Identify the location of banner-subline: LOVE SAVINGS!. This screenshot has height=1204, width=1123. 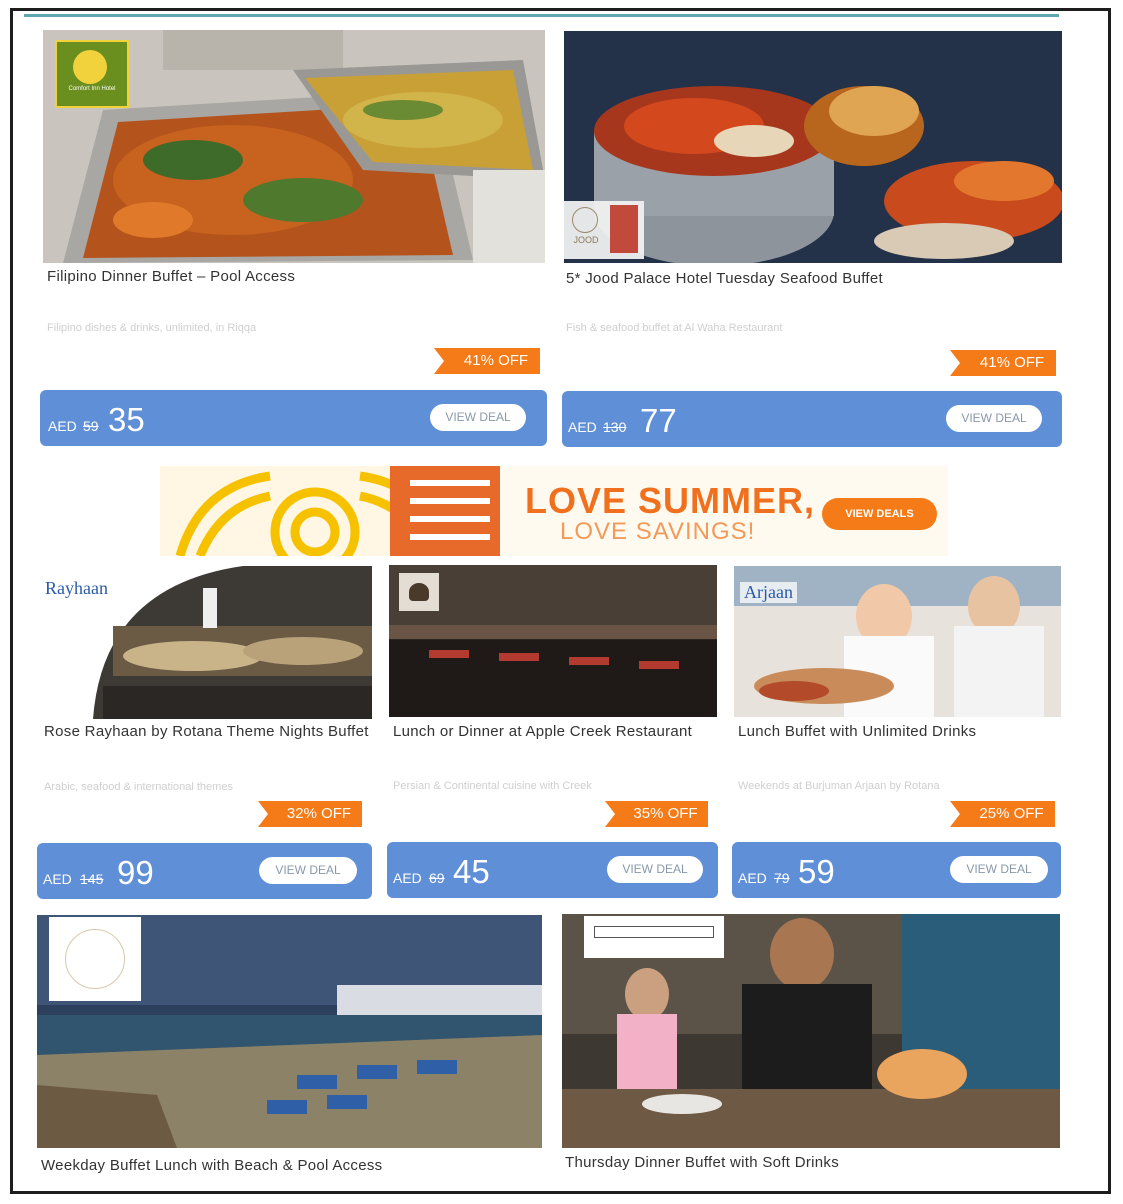
(658, 531).